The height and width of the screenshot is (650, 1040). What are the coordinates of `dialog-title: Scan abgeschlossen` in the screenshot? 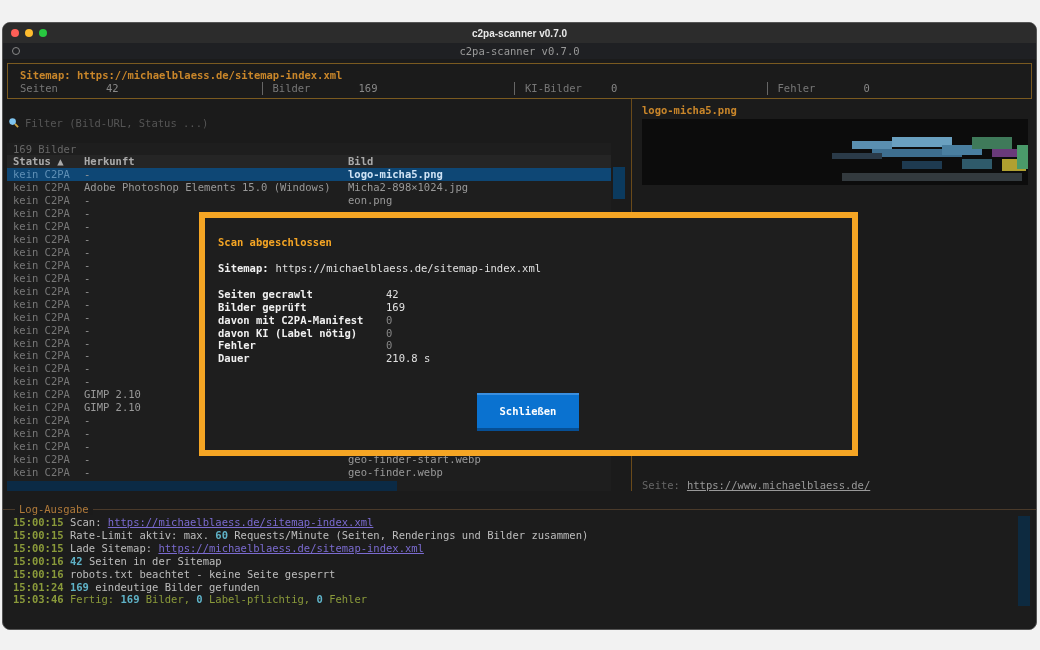 It's located at (275, 242).